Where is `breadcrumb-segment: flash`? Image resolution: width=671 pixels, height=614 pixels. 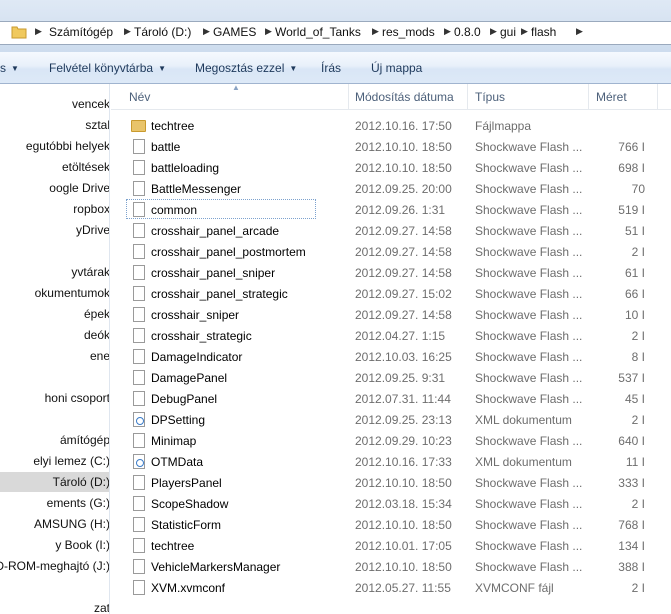
breadcrumb-segment: flash is located at coordinates (543, 32).